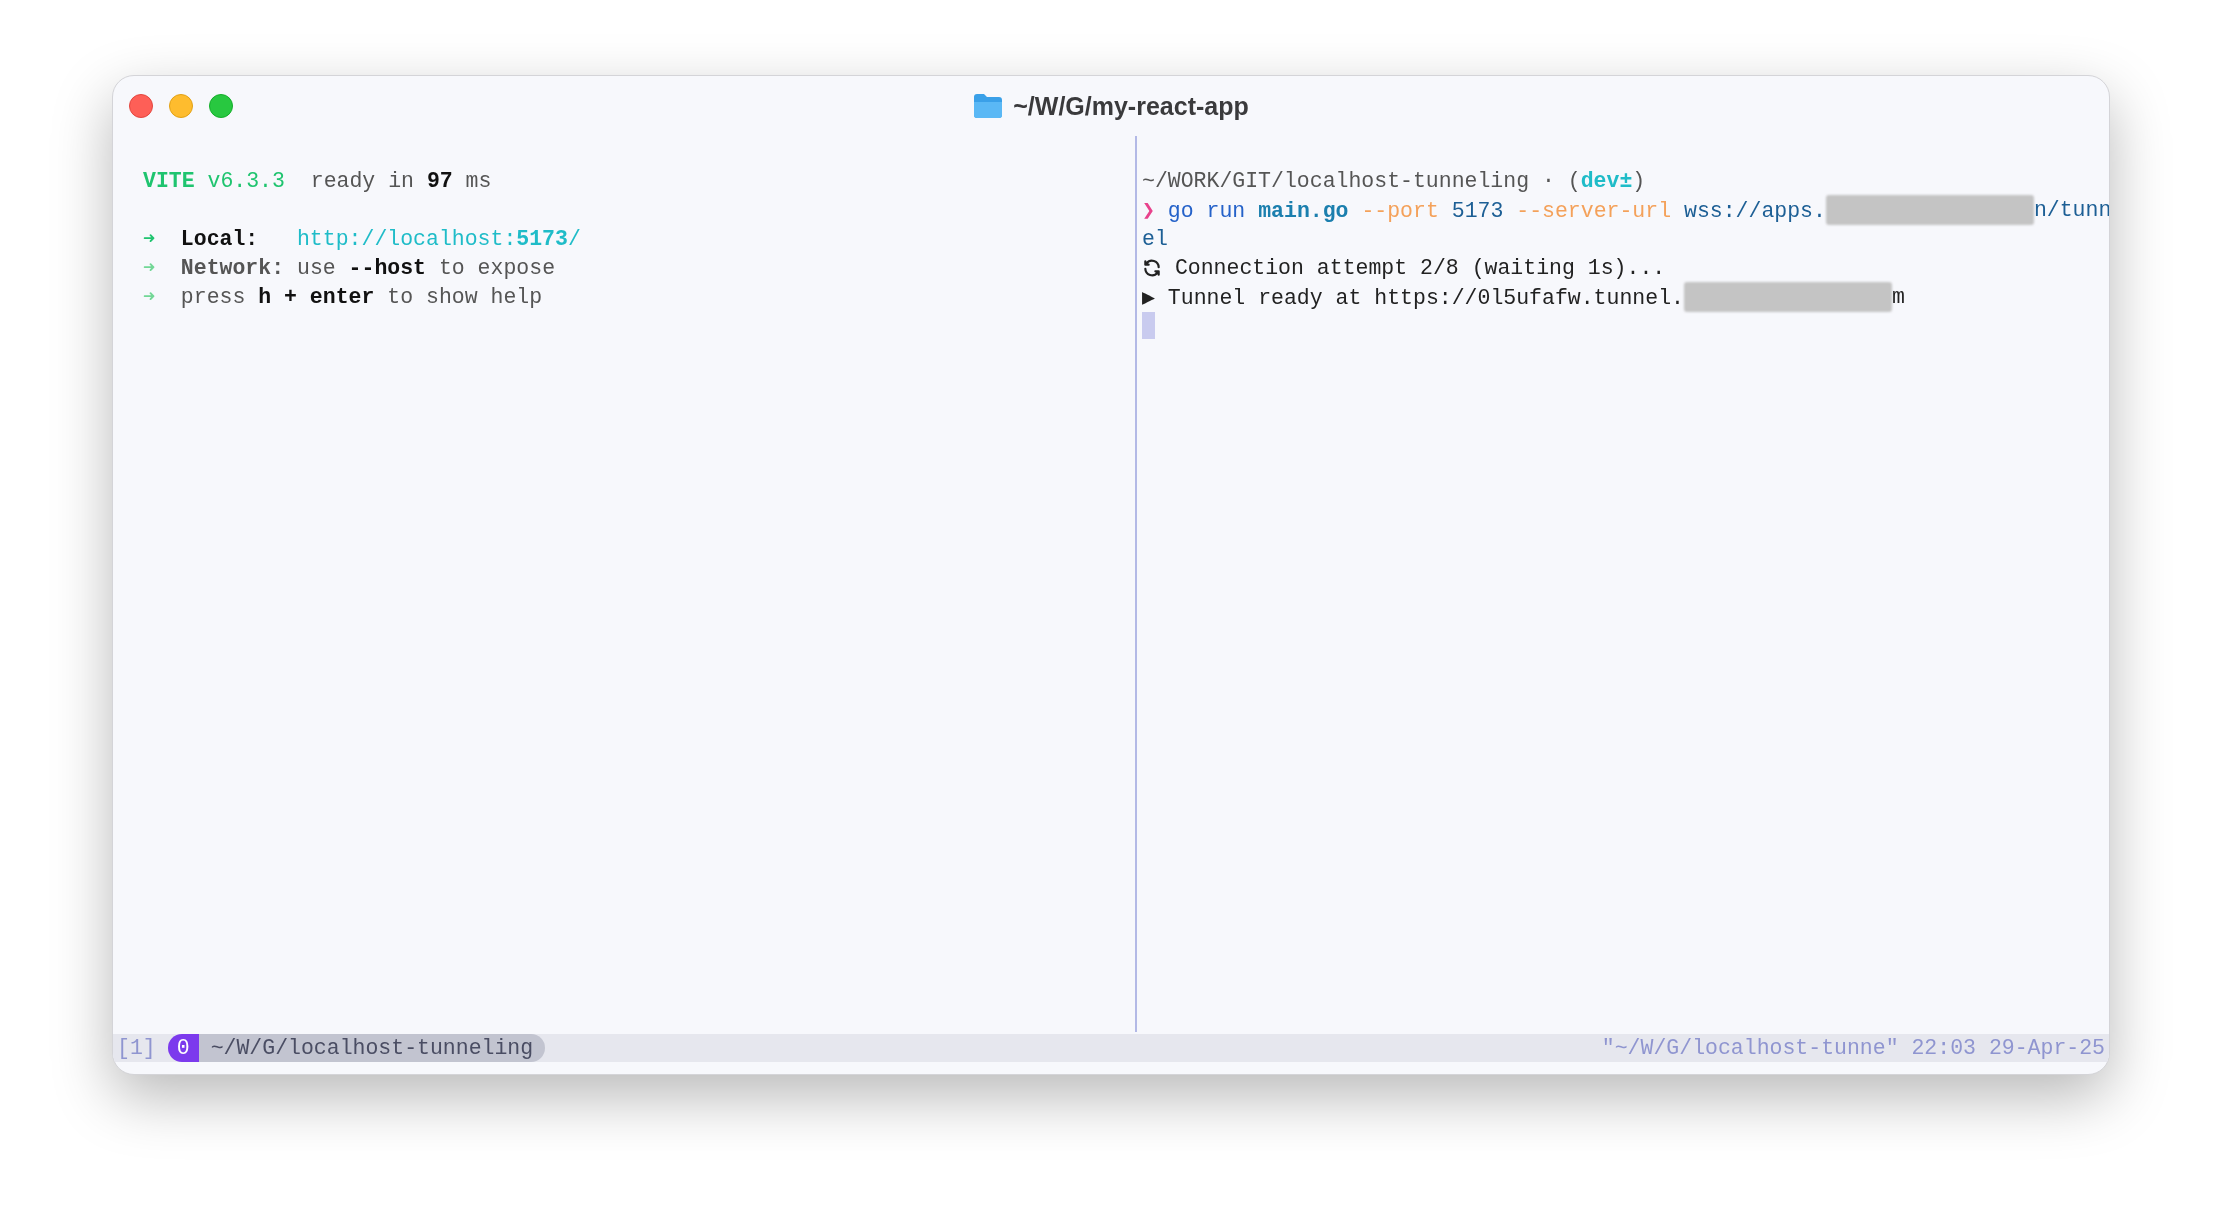 Image resolution: width=2222 pixels, height=1224 pixels. I want to click on window-title: ~/W/G/my-react-app, so click(1131, 106).